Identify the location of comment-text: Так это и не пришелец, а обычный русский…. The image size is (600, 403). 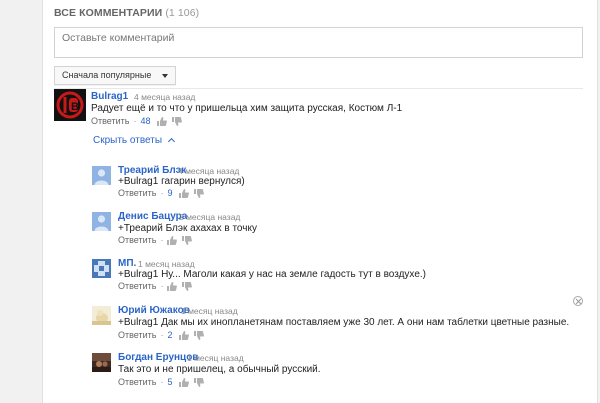
(219, 369).